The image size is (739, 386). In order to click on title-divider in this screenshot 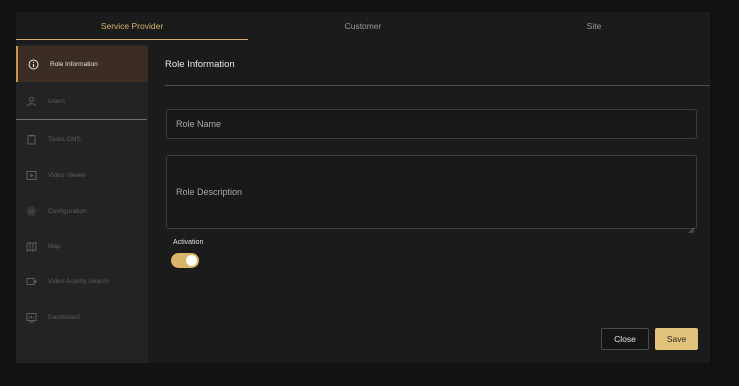, I will do `click(437, 85)`.